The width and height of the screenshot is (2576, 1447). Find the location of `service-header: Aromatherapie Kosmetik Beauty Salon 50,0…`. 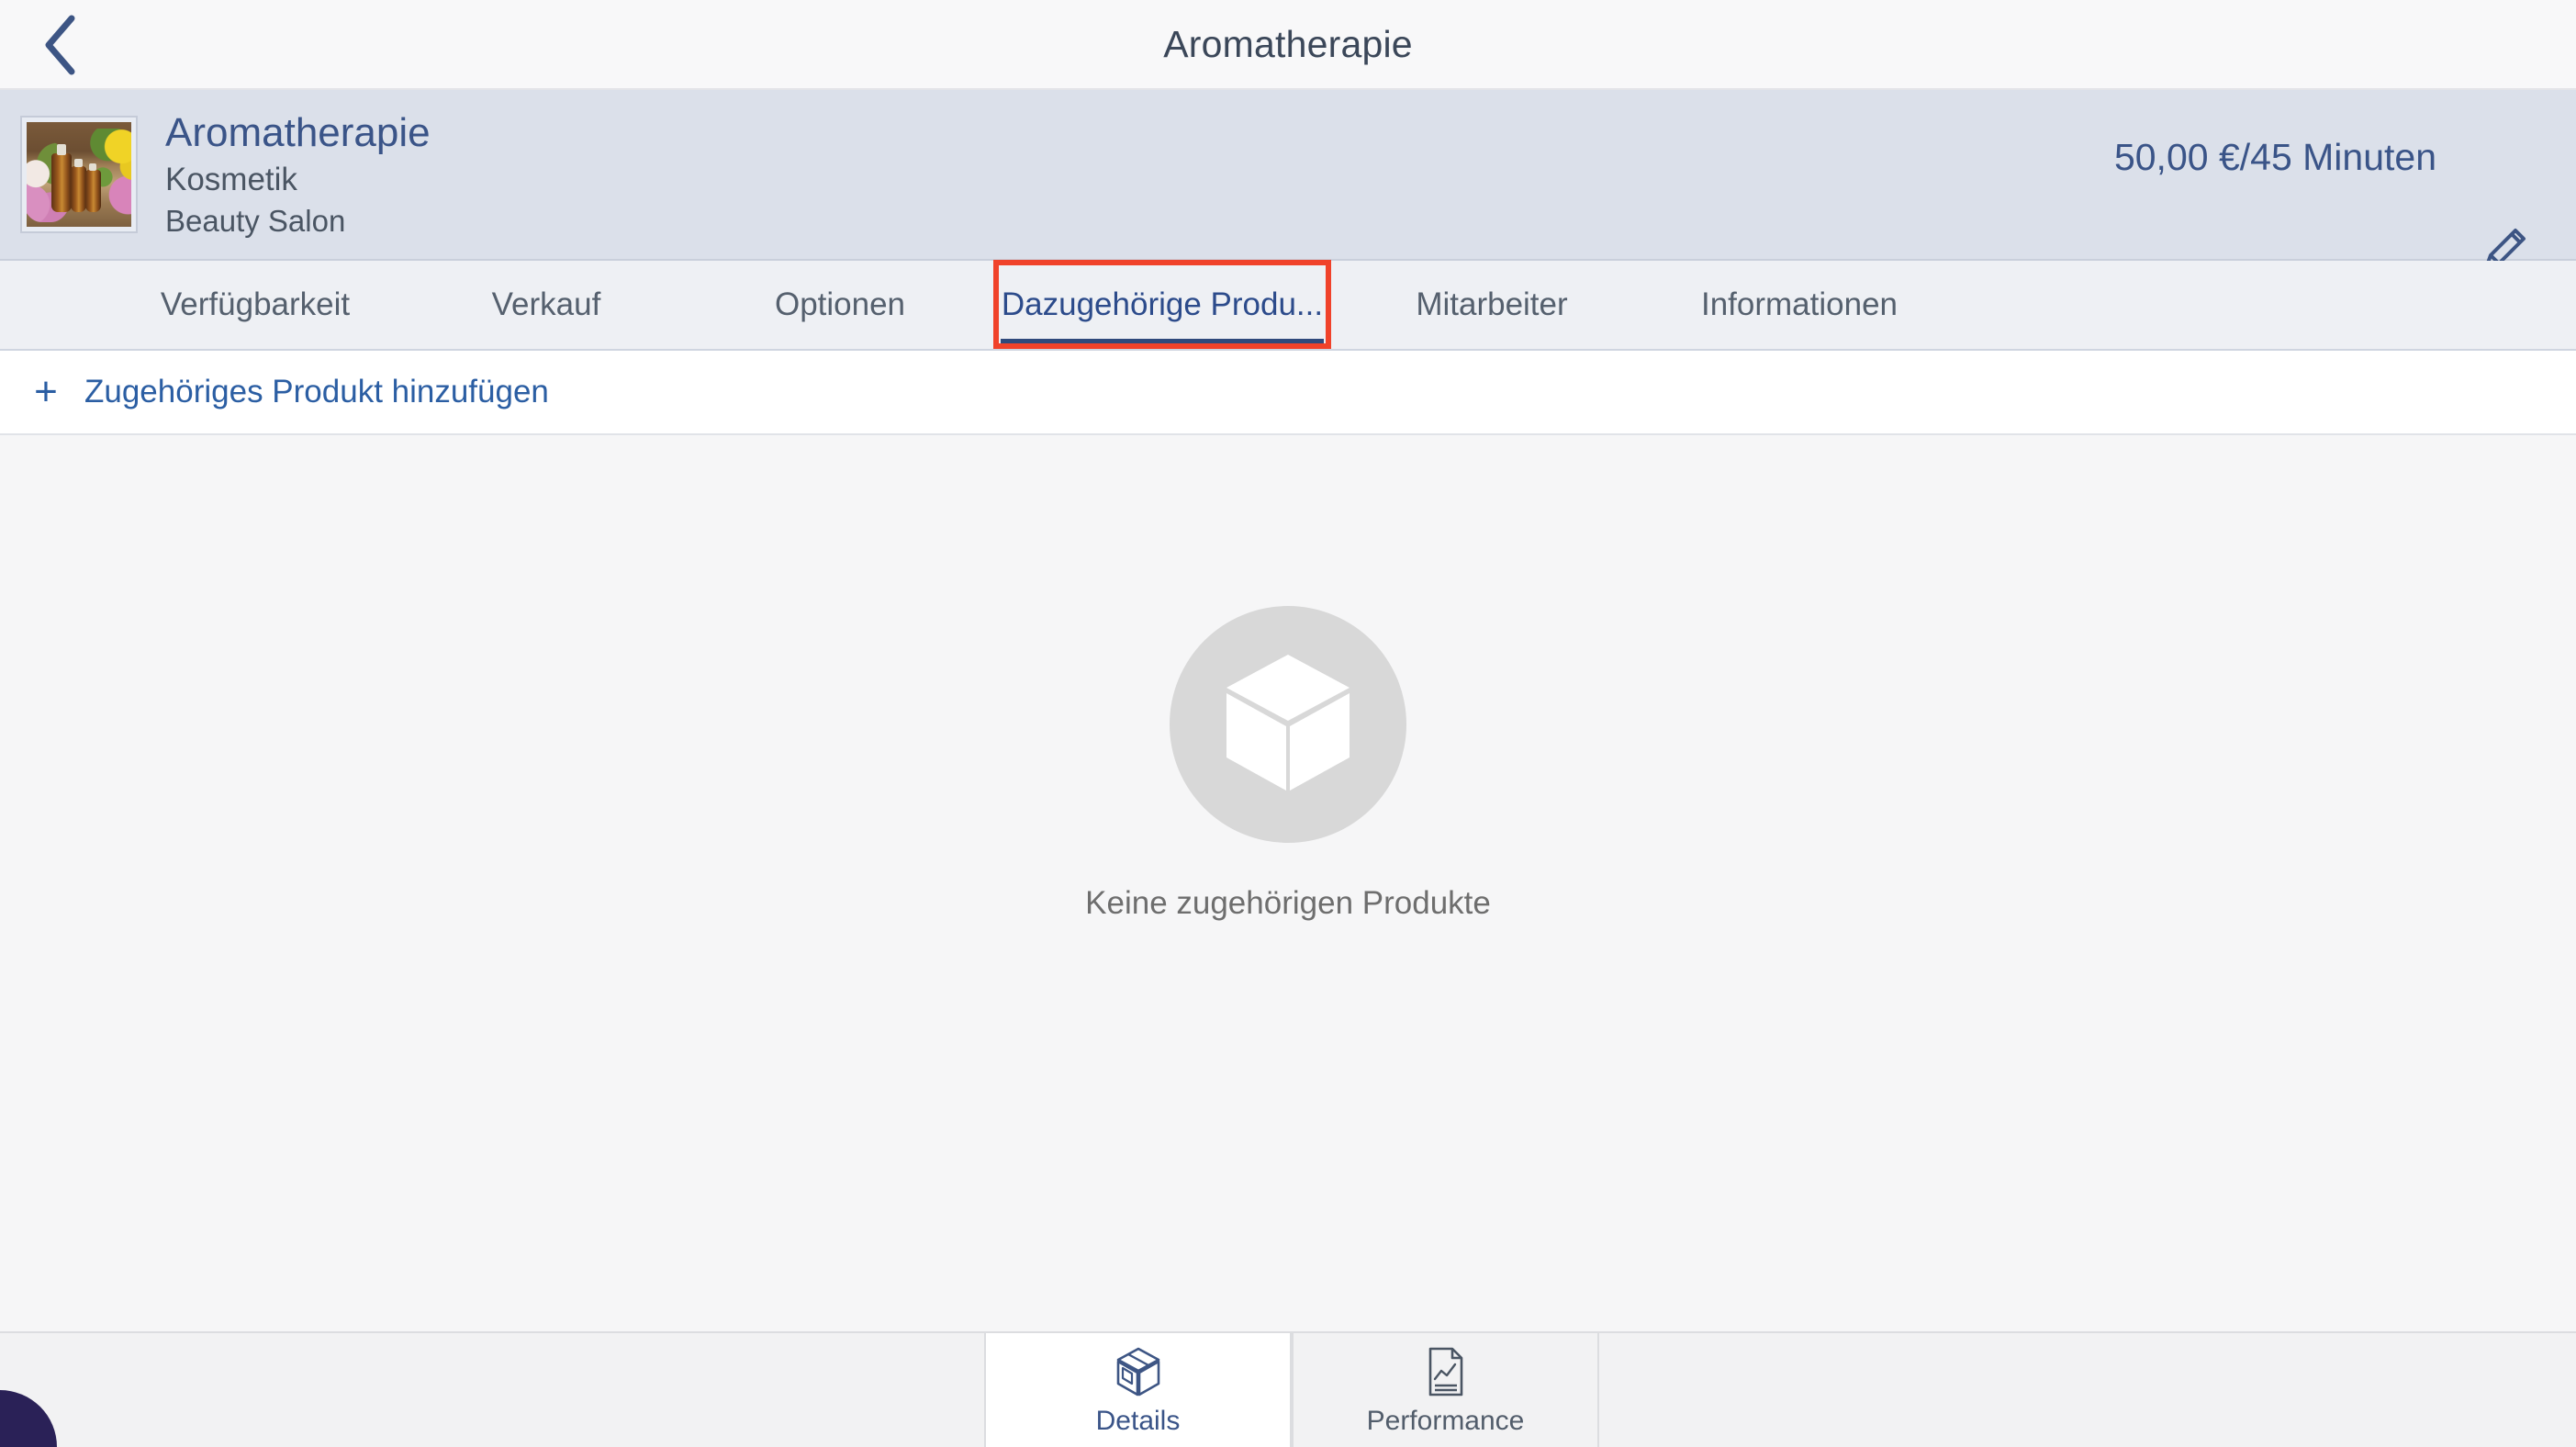

service-header: Aromatherapie Kosmetik Beauty Salon 50,0… is located at coordinates (1288, 180).